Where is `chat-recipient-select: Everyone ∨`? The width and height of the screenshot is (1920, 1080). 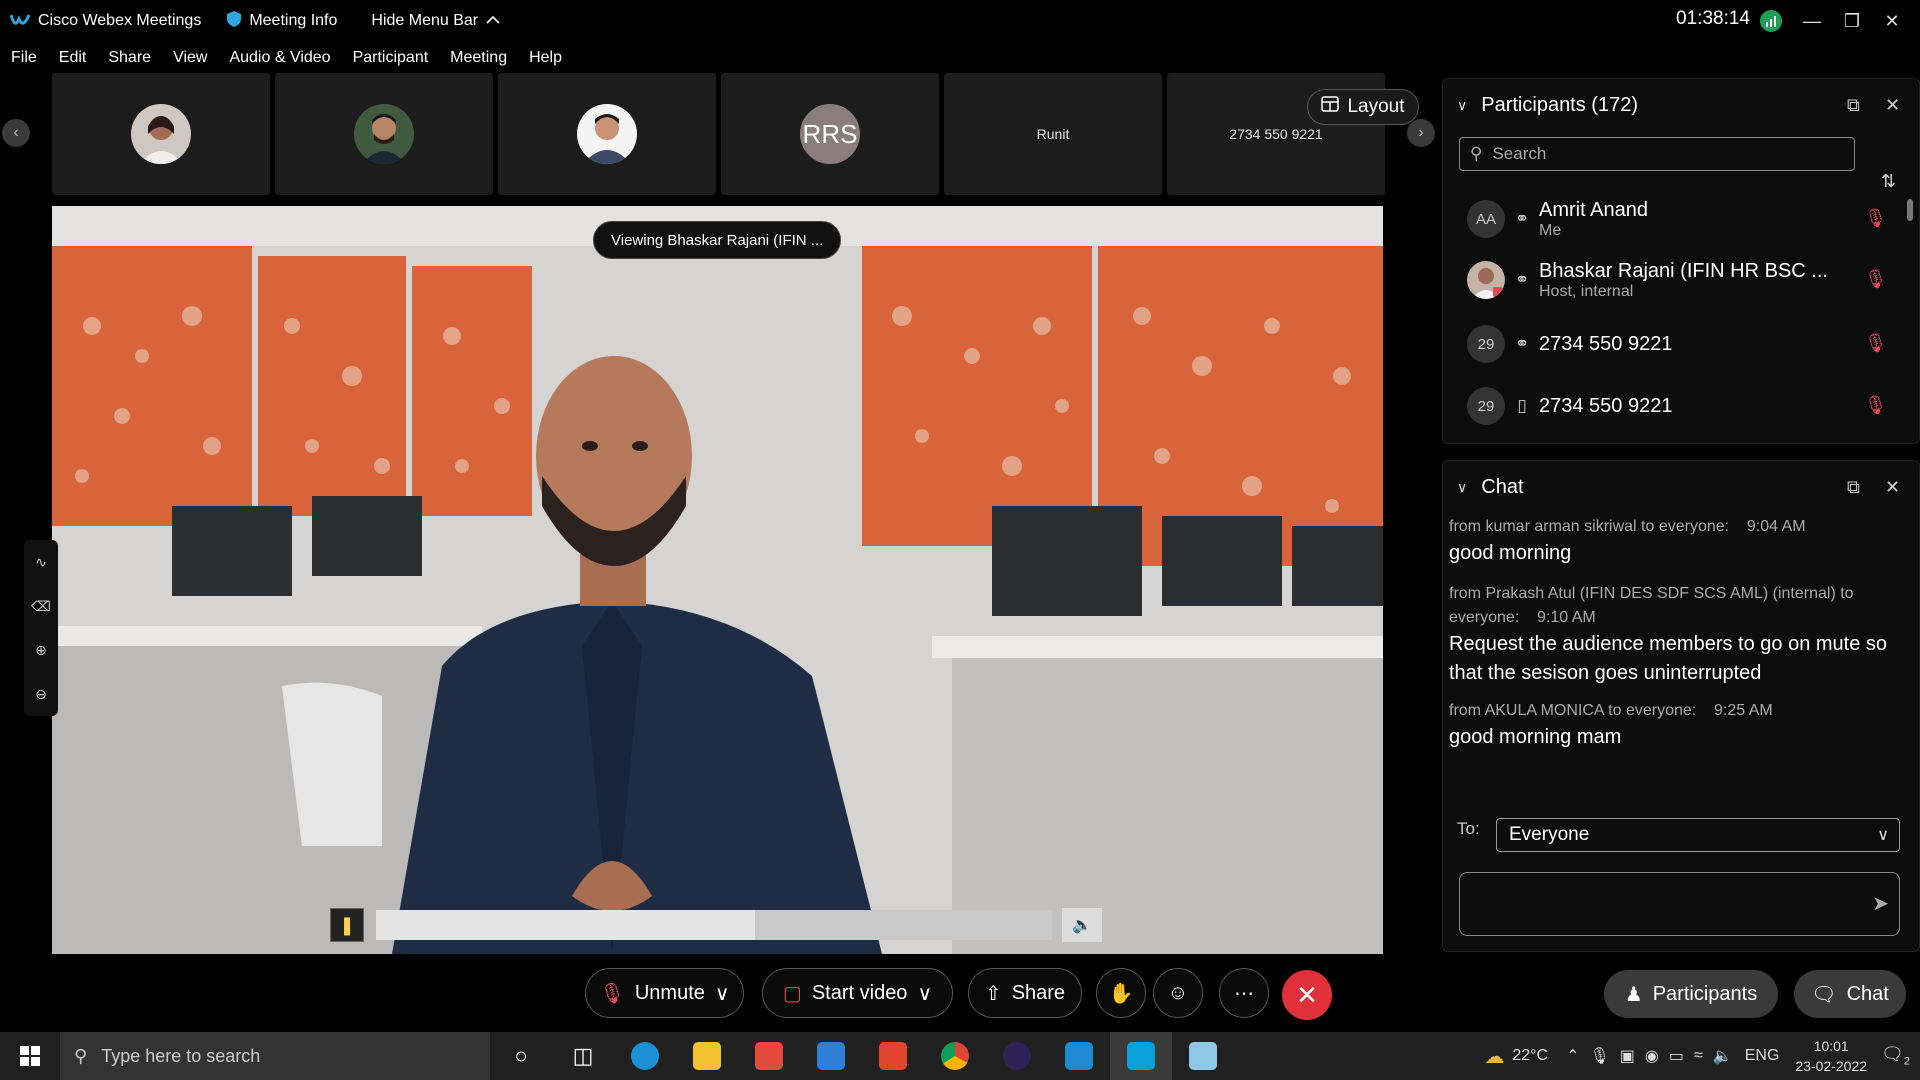
chat-recipient-select: Everyone ∨ is located at coordinates (1698, 835).